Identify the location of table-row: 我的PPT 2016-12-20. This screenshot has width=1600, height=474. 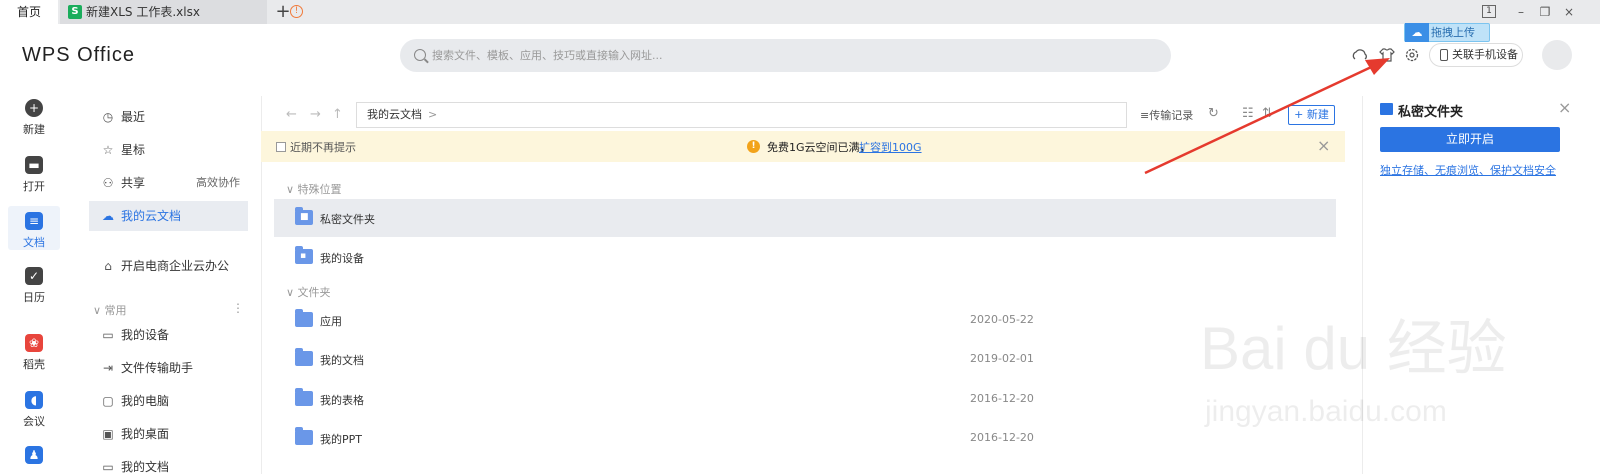
(805, 438).